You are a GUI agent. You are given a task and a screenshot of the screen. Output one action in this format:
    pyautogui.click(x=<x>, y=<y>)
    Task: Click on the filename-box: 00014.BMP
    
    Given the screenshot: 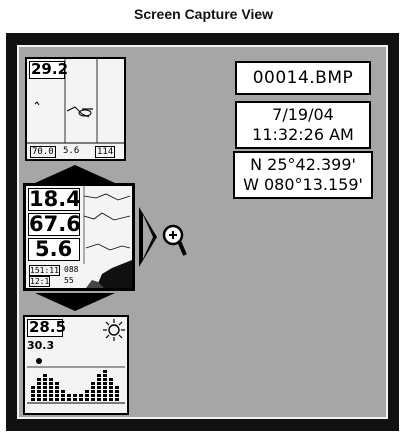 What is the action you would take?
    pyautogui.click(x=303, y=78)
    